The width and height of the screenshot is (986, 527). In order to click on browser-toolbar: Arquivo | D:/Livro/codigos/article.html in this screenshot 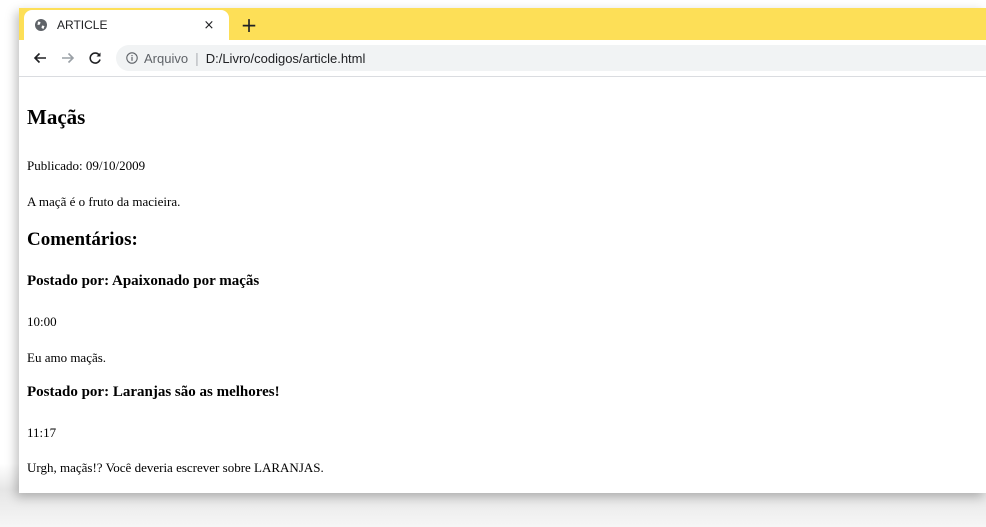, I will do `click(502, 58)`.